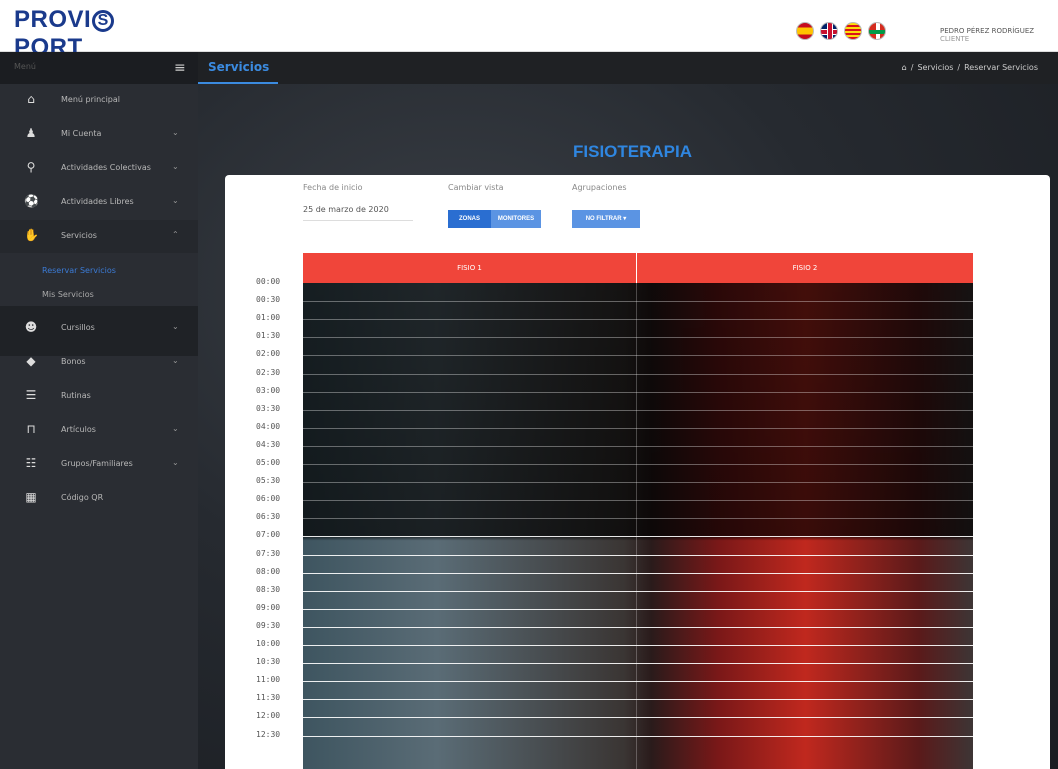 The width and height of the screenshot is (1058, 769). What do you see at coordinates (79, 270) in the screenshot?
I see `sidebar-subitem-label: Reservar Servicios` at bounding box center [79, 270].